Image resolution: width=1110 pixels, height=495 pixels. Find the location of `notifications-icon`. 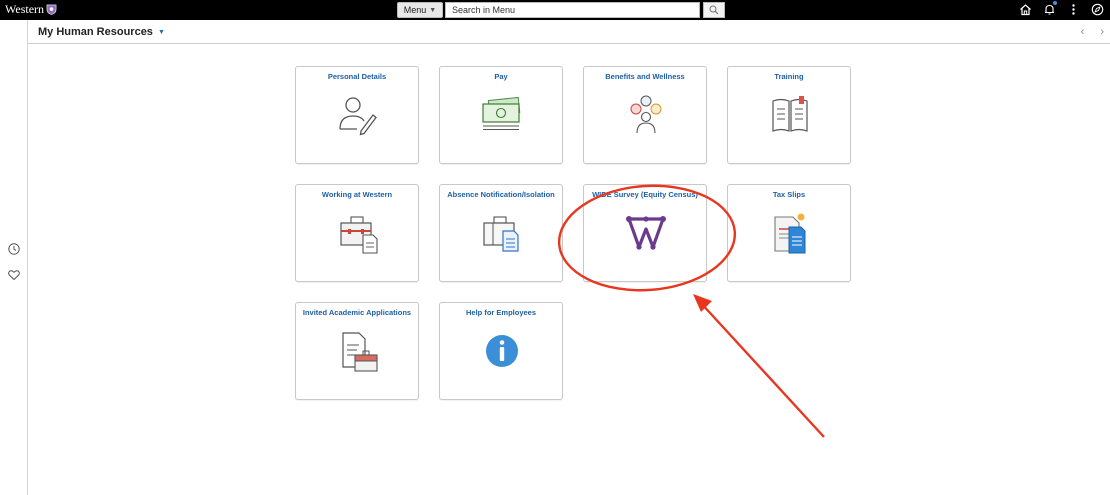

notifications-icon is located at coordinates (1049, 8).